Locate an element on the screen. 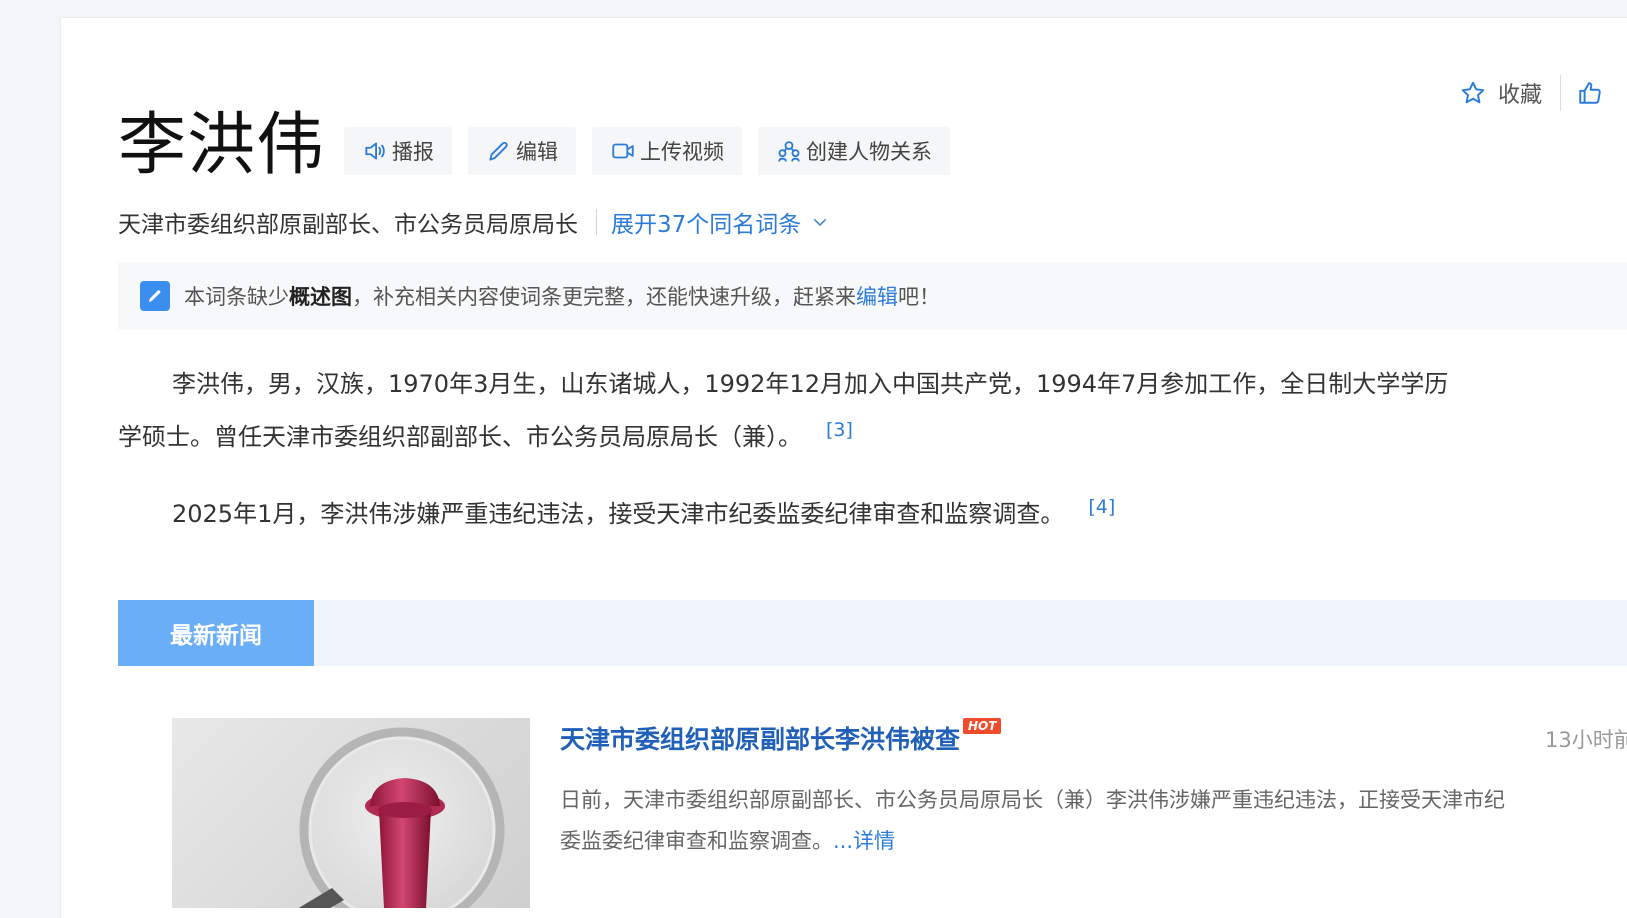  details-link: ...详情 is located at coordinates (864, 841).